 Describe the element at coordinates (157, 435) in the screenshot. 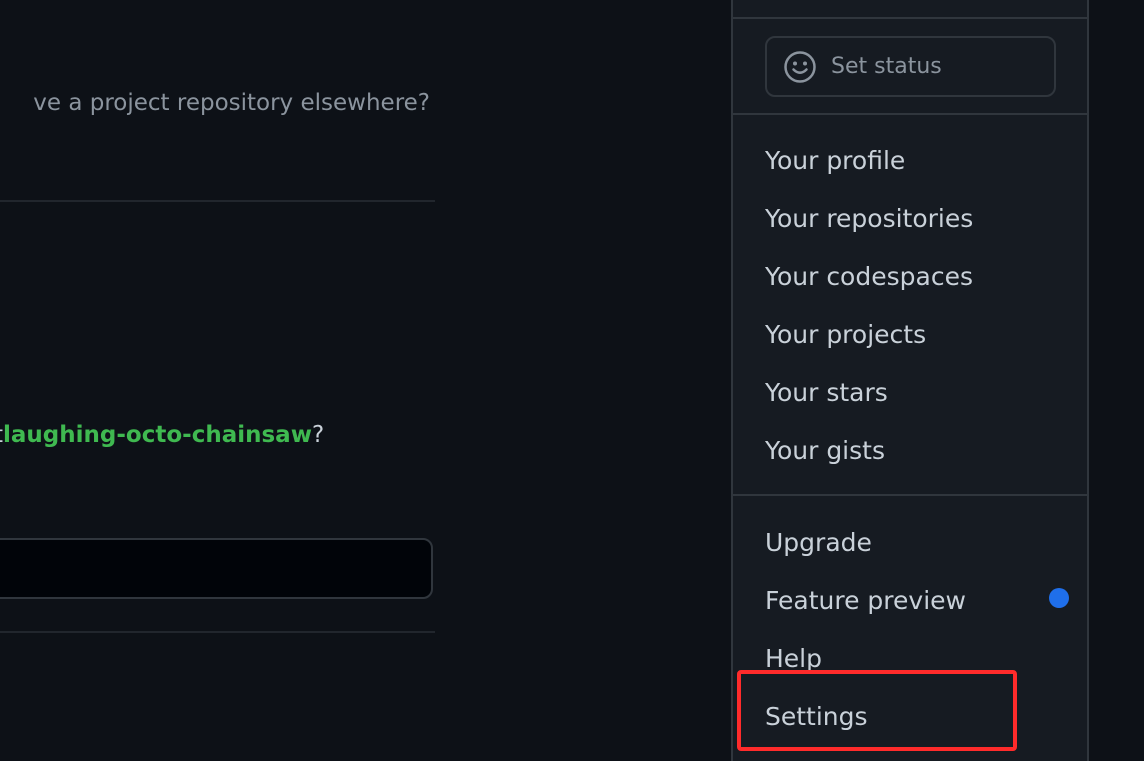

I see `repo-name: laughing-octo-chainsaw` at that location.